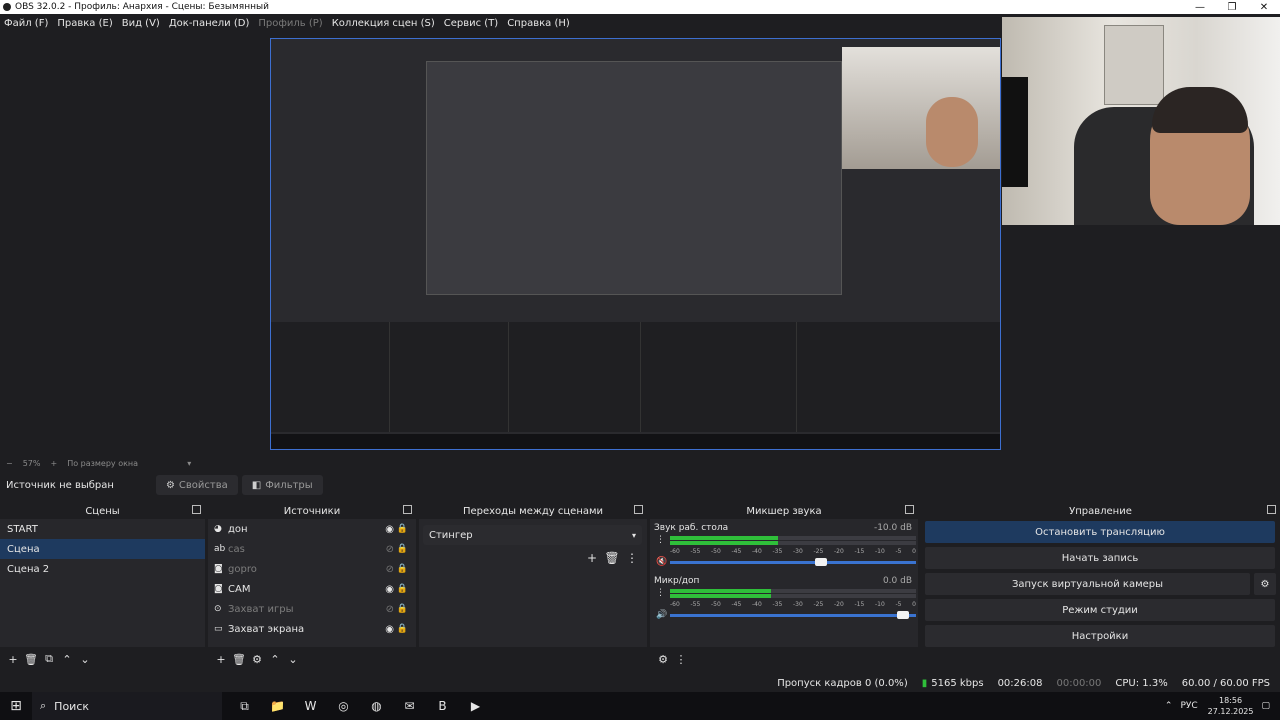 This screenshot has width=1280, height=720. Describe the element at coordinates (16, 706) in the screenshot. I see `windows-start-icon: ⊞` at that location.